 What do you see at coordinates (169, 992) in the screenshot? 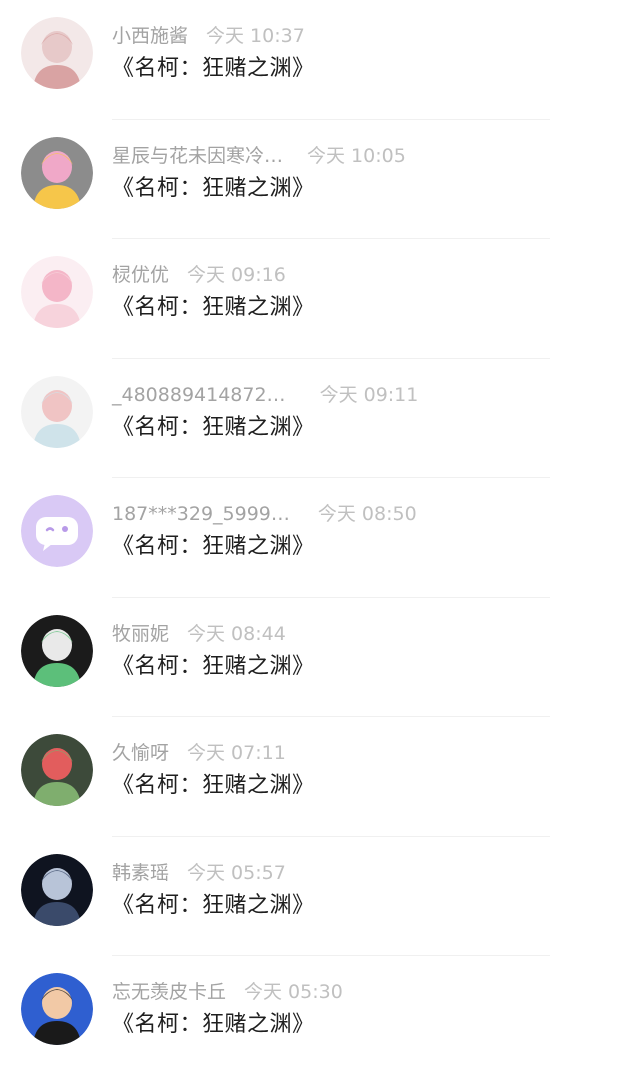
I see `username: 忘无羡皮卡丘` at bounding box center [169, 992].